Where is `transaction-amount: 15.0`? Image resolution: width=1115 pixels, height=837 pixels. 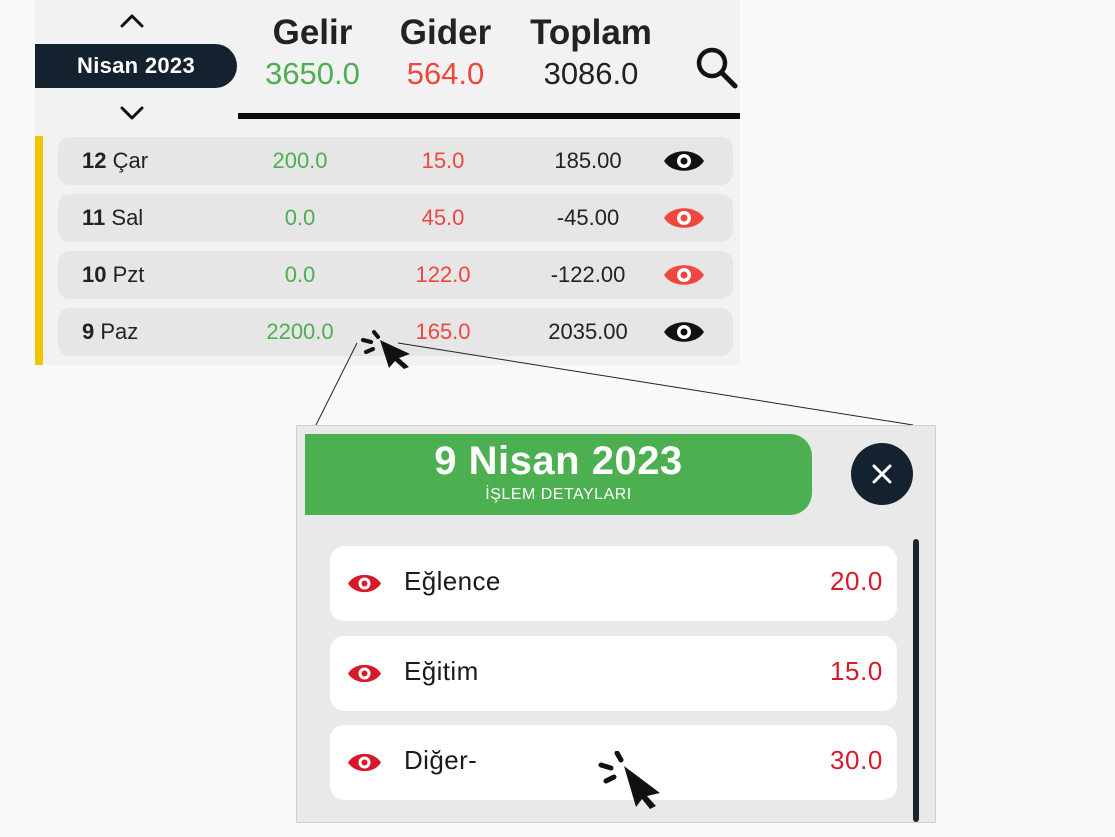
transaction-amount: 15.0 is located at coordinates (856, 671).